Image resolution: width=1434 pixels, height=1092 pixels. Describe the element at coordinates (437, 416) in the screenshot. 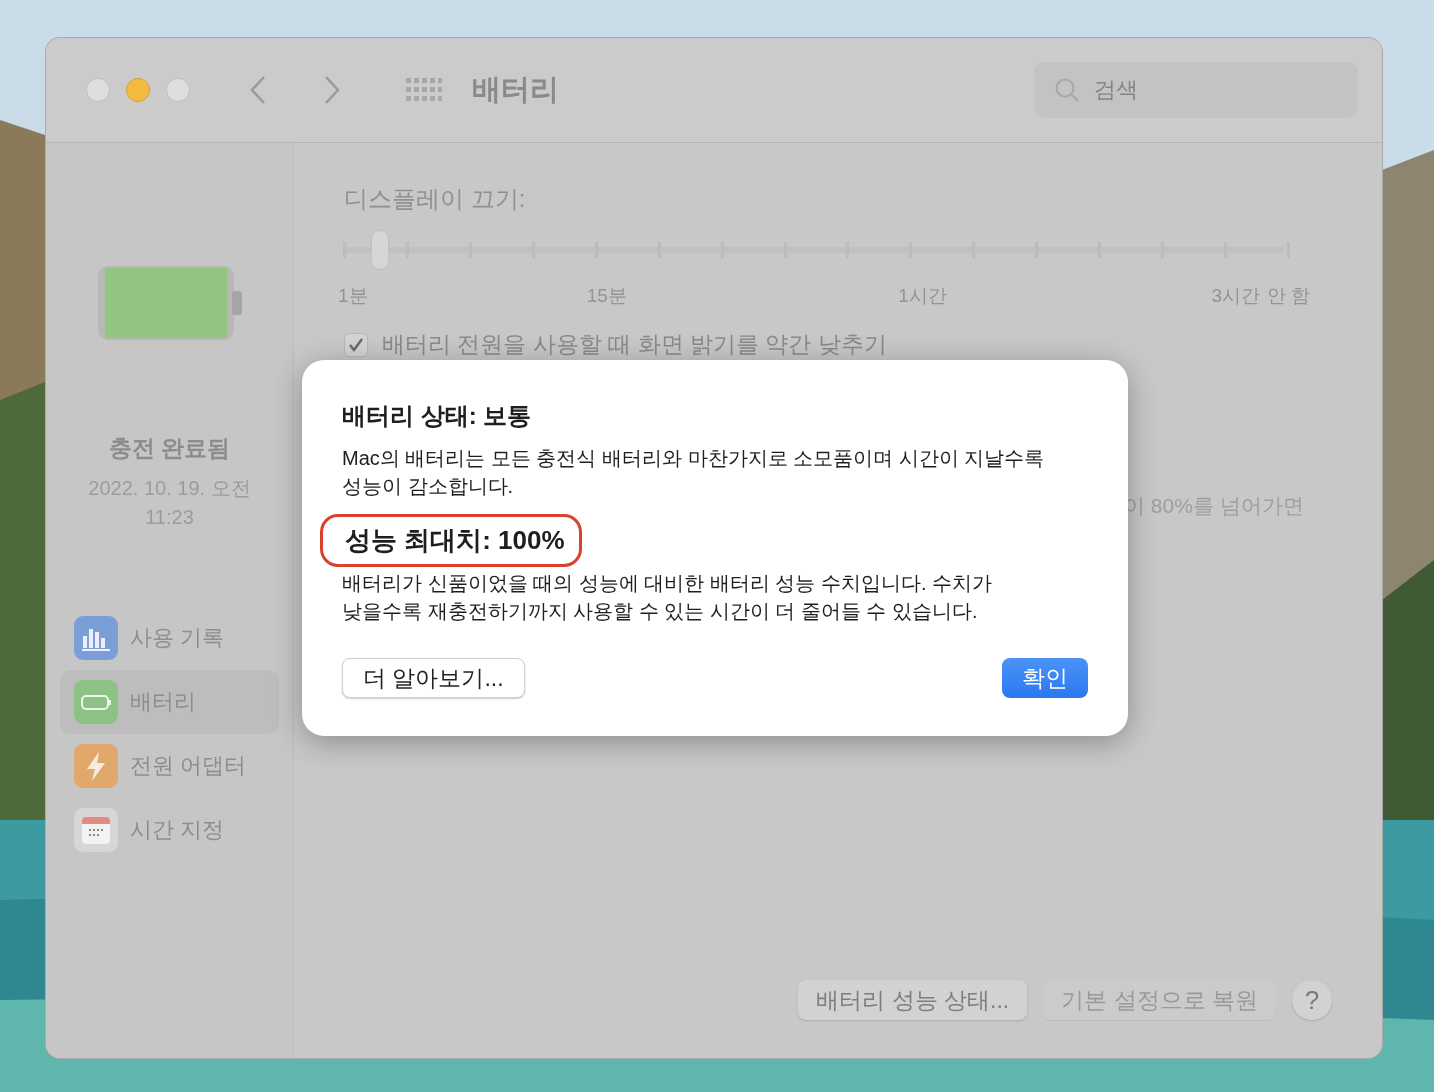

I see `dialog-title: 배터리 상태: 보통` at that location.